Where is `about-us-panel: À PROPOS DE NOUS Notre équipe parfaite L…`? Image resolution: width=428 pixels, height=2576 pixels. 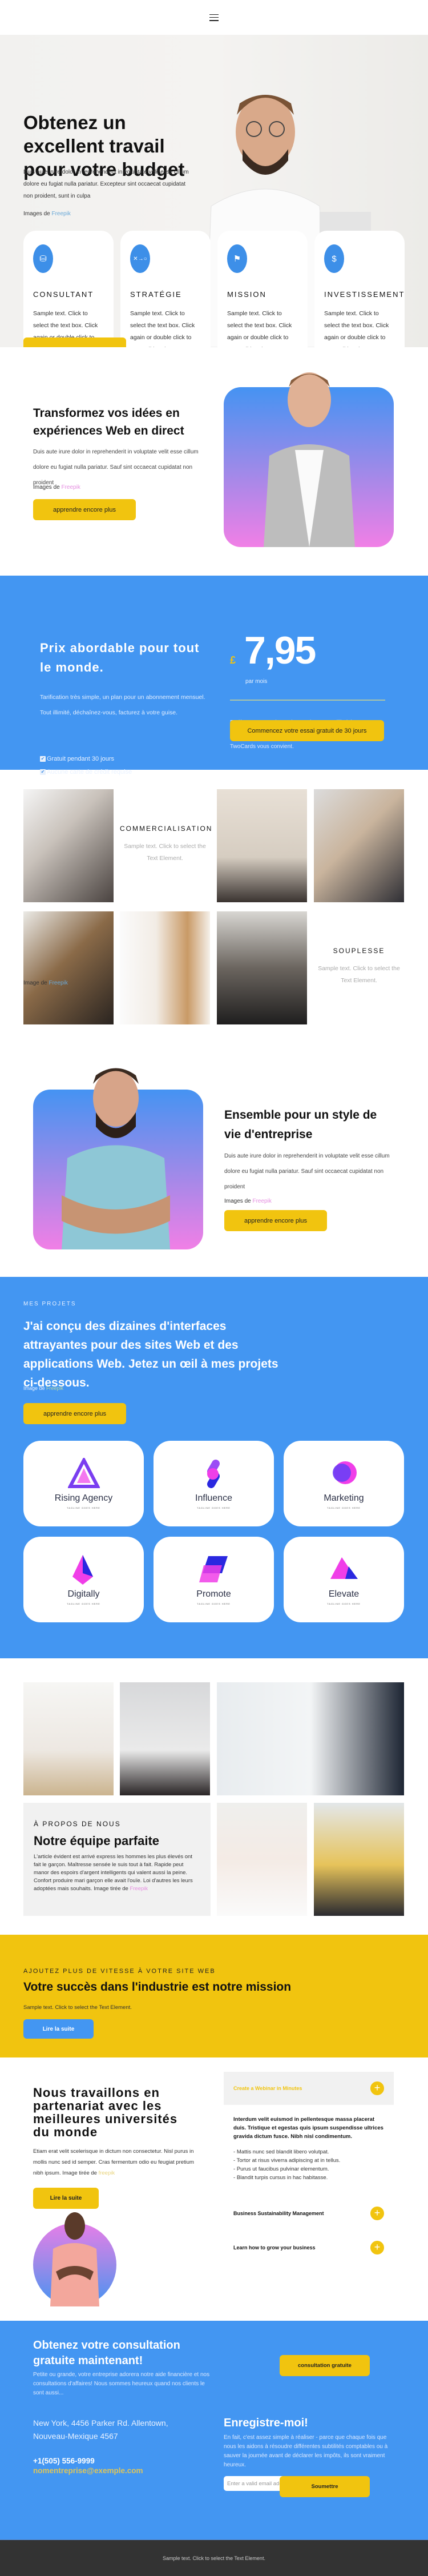
about-us-panel: À PROPOS DE NOUS Notre équipe parfaite L… is located at coordinates (117, 1859).